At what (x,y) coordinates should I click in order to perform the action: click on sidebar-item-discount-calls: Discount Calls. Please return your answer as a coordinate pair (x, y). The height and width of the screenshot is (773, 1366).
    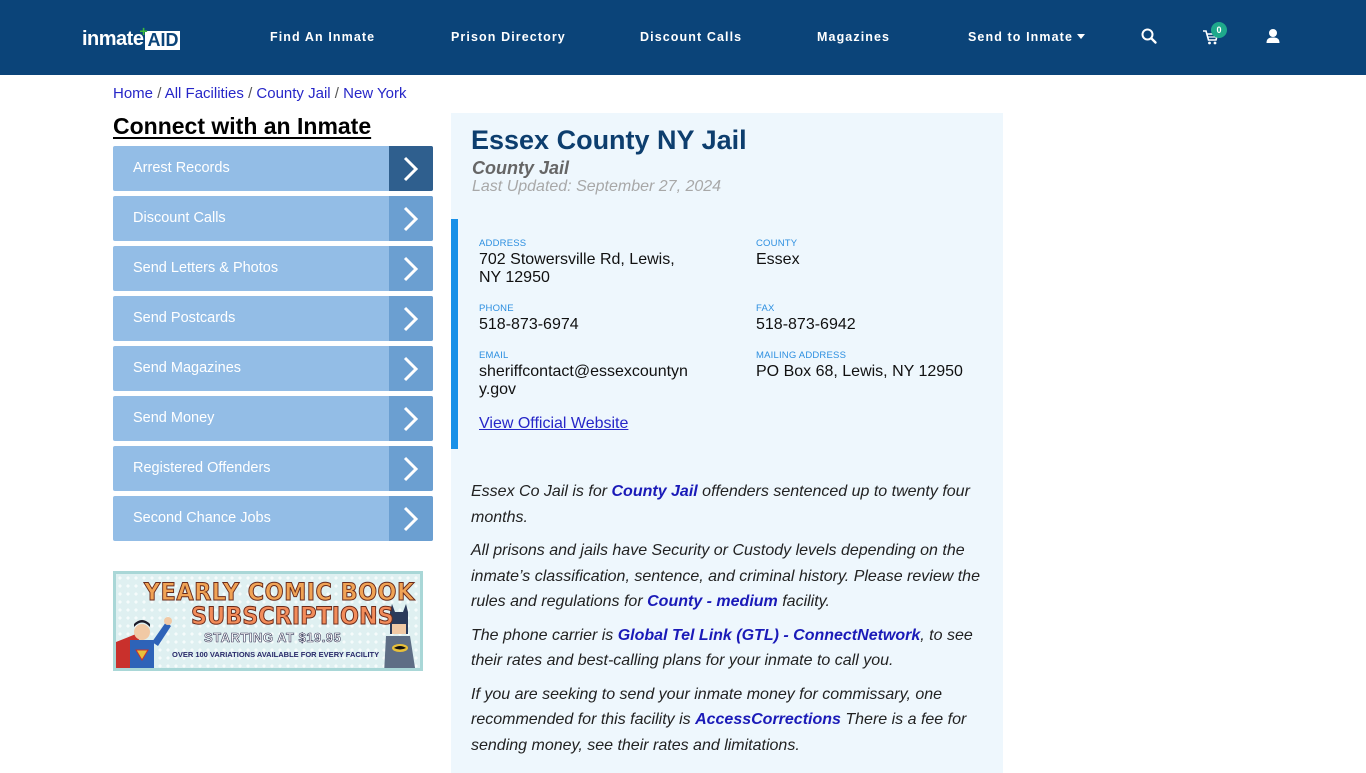
    Looking at the image, I should click on (273, 218).